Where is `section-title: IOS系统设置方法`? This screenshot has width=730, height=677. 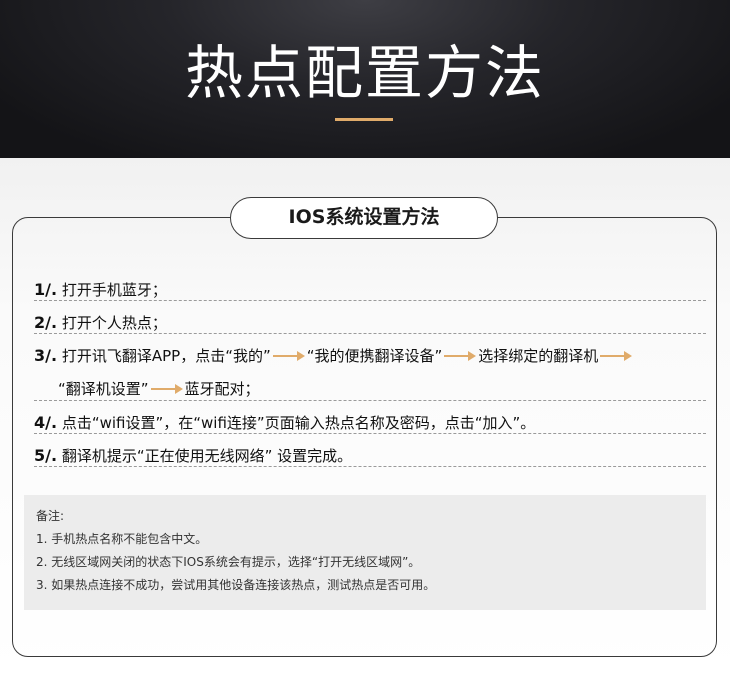 section-title: IOS系统设置方法 is located at coordinates (364, 218).